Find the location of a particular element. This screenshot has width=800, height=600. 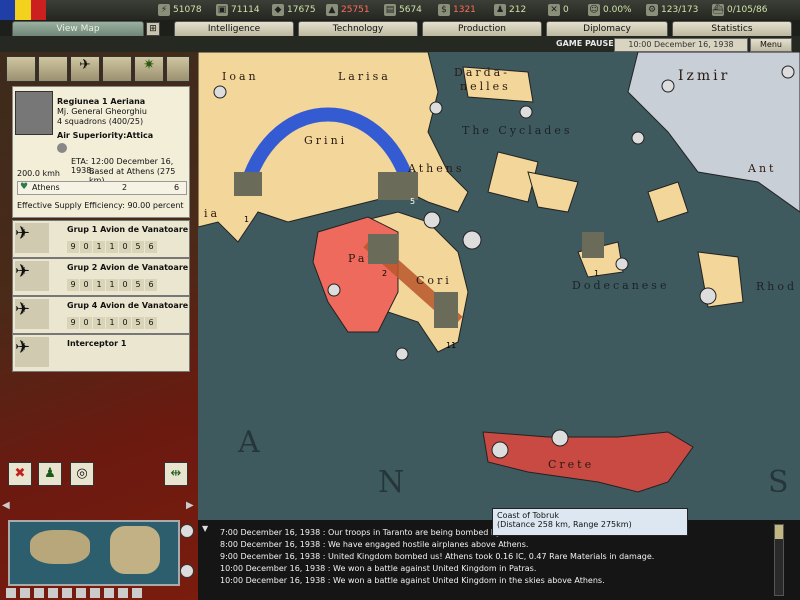

unit-mission: Air Superiority:Attica is located at coordinates (105, 135).